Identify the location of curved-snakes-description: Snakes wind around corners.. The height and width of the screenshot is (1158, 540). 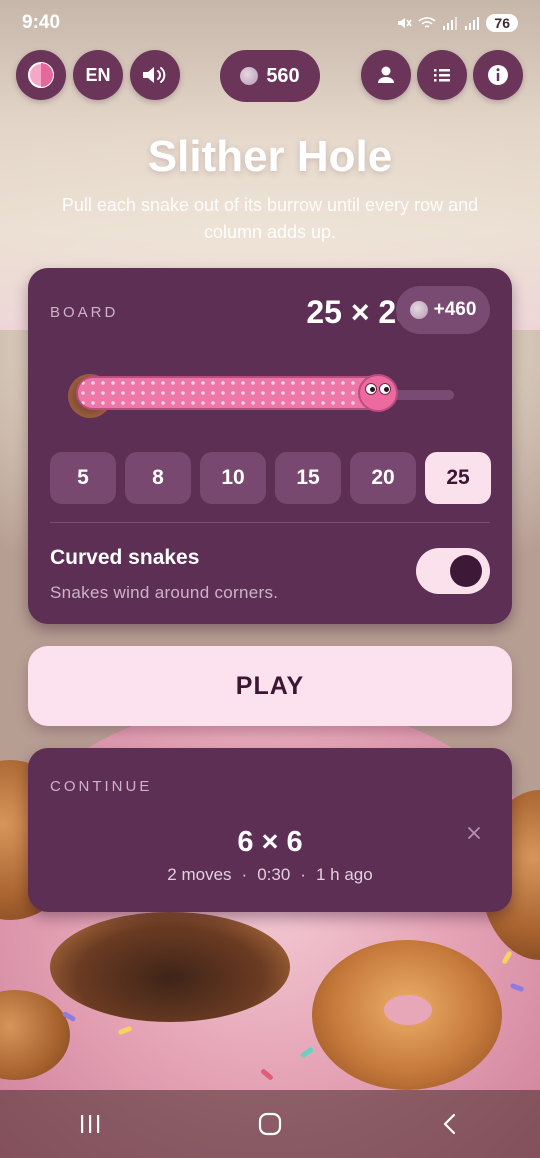
(164, 592).